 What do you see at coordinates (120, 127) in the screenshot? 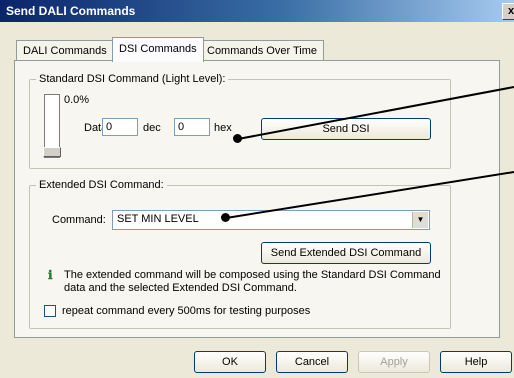
I see `dec-input` at bounding box center [120, 127].